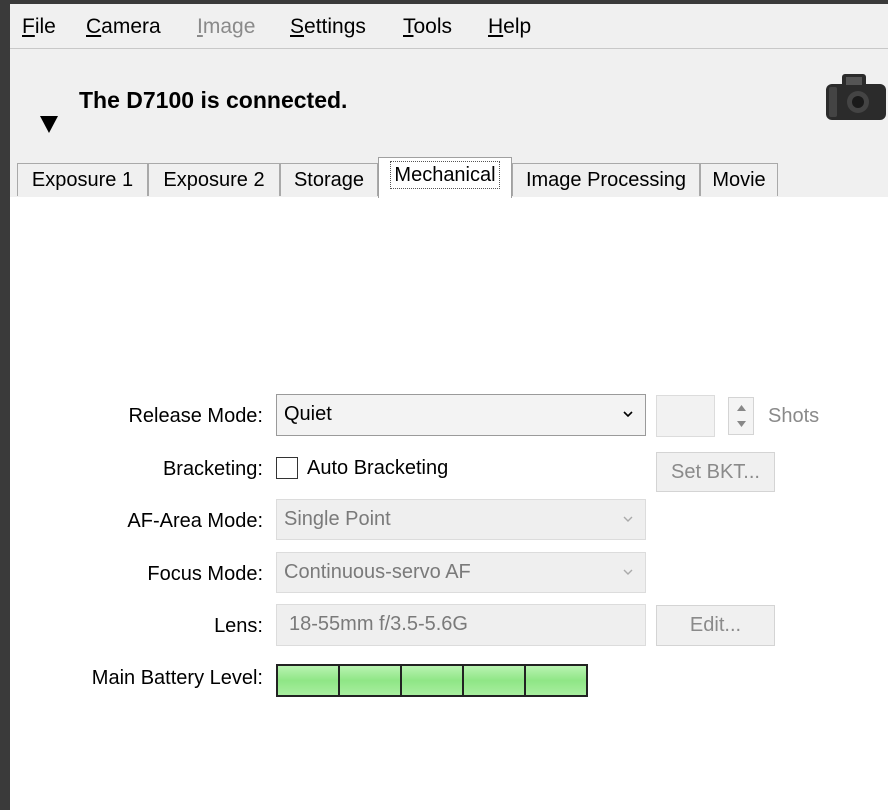 This screenshot has width=888, height=810. I want to click on connection-status: The D7100 is connected., so click(213, 100).